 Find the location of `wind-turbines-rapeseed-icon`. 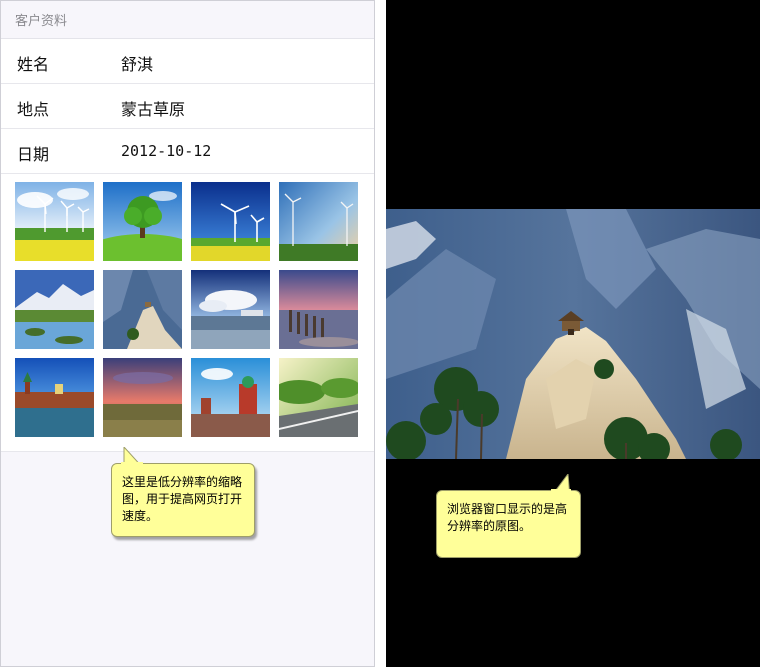

wind-turbines-rapeseed-icon is located at coordinates (54, 221).